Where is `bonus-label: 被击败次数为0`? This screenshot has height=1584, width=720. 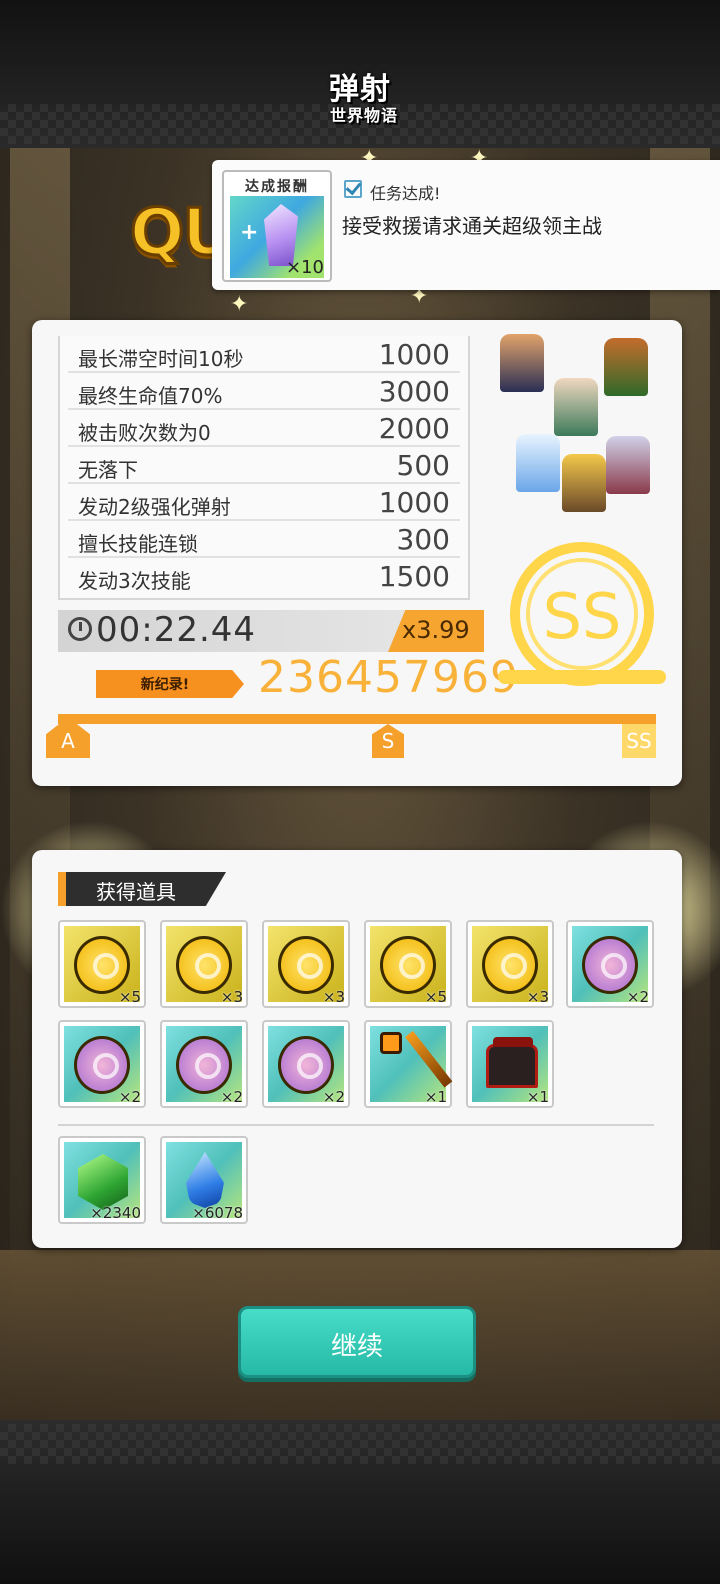 bonus-label: 被击败次数为0 is located at coordinates (144, 433).